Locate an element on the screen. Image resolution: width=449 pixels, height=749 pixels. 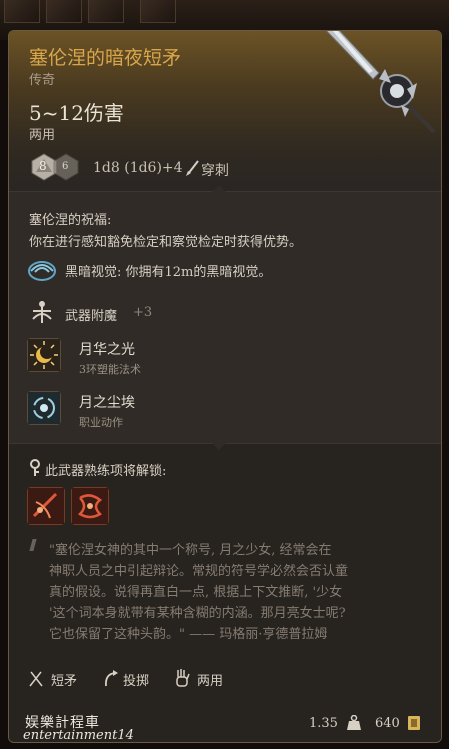
blessing-title: 塞伦涅的祝福: is located at coordinates (70, 220).